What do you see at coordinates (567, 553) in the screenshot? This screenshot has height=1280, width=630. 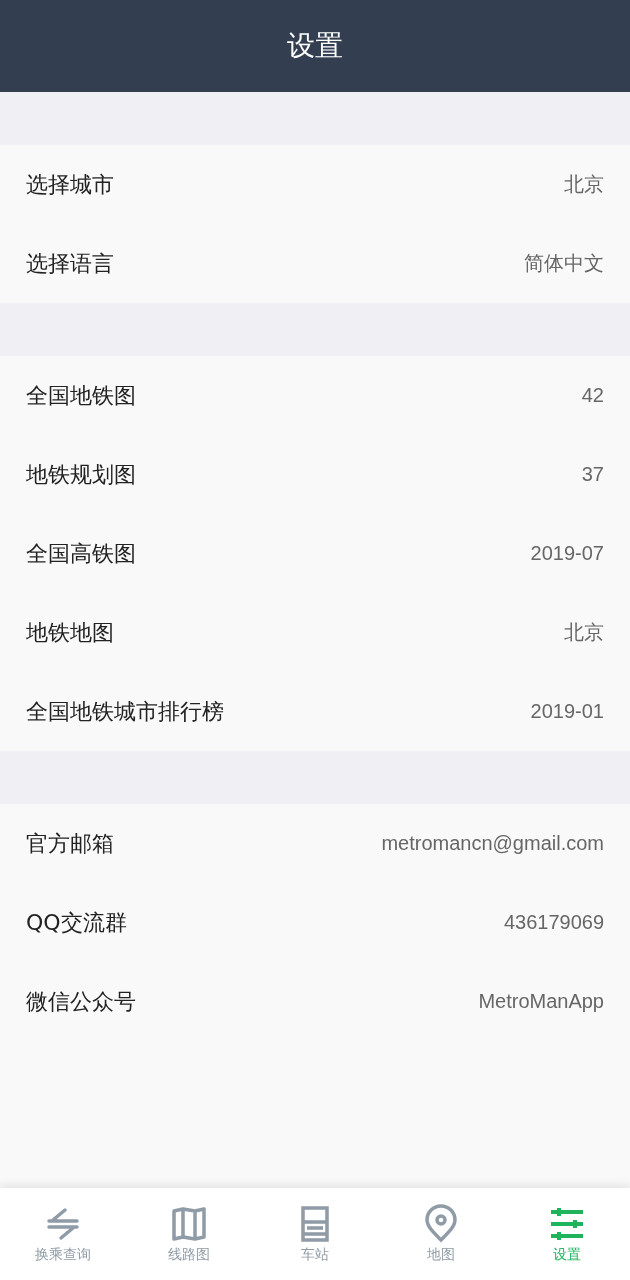 I see `setting-value: 2019-07` at bounding box center [567, 553].